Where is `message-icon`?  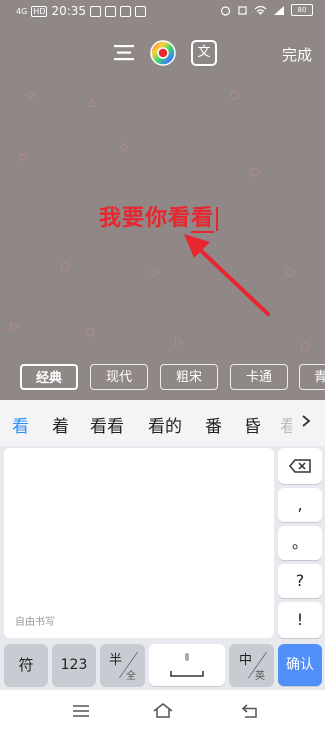
message-icon is located at coordinates (126, 11).